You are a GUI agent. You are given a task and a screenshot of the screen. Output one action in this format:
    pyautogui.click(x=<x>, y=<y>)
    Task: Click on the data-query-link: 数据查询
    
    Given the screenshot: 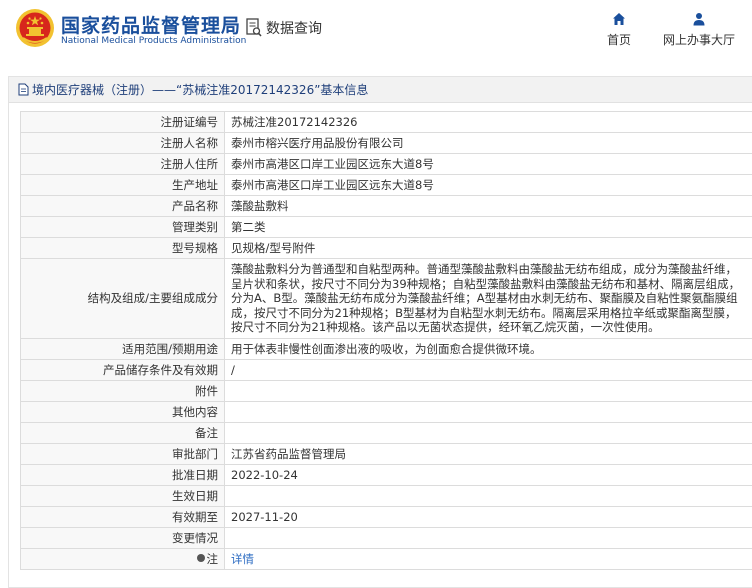 What is the action you would take?
    pyautogui.click(x=284, y=28)
    